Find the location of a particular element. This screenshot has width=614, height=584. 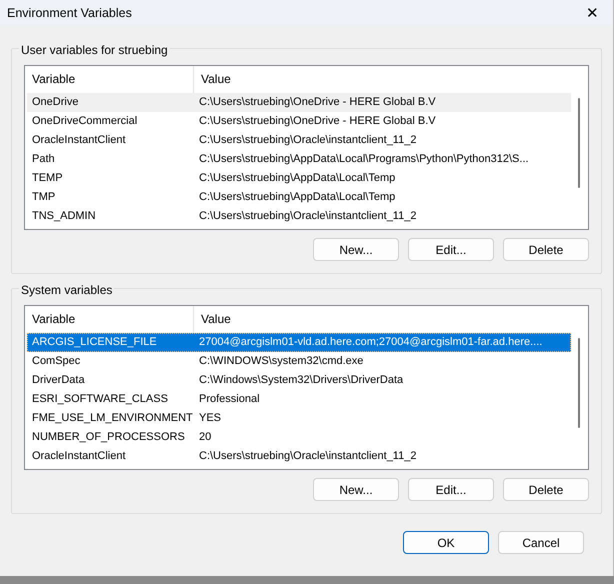

list-row: DriverData C:\Windows\System32\Drivers\DriverData is located at coordinates (299, 380).